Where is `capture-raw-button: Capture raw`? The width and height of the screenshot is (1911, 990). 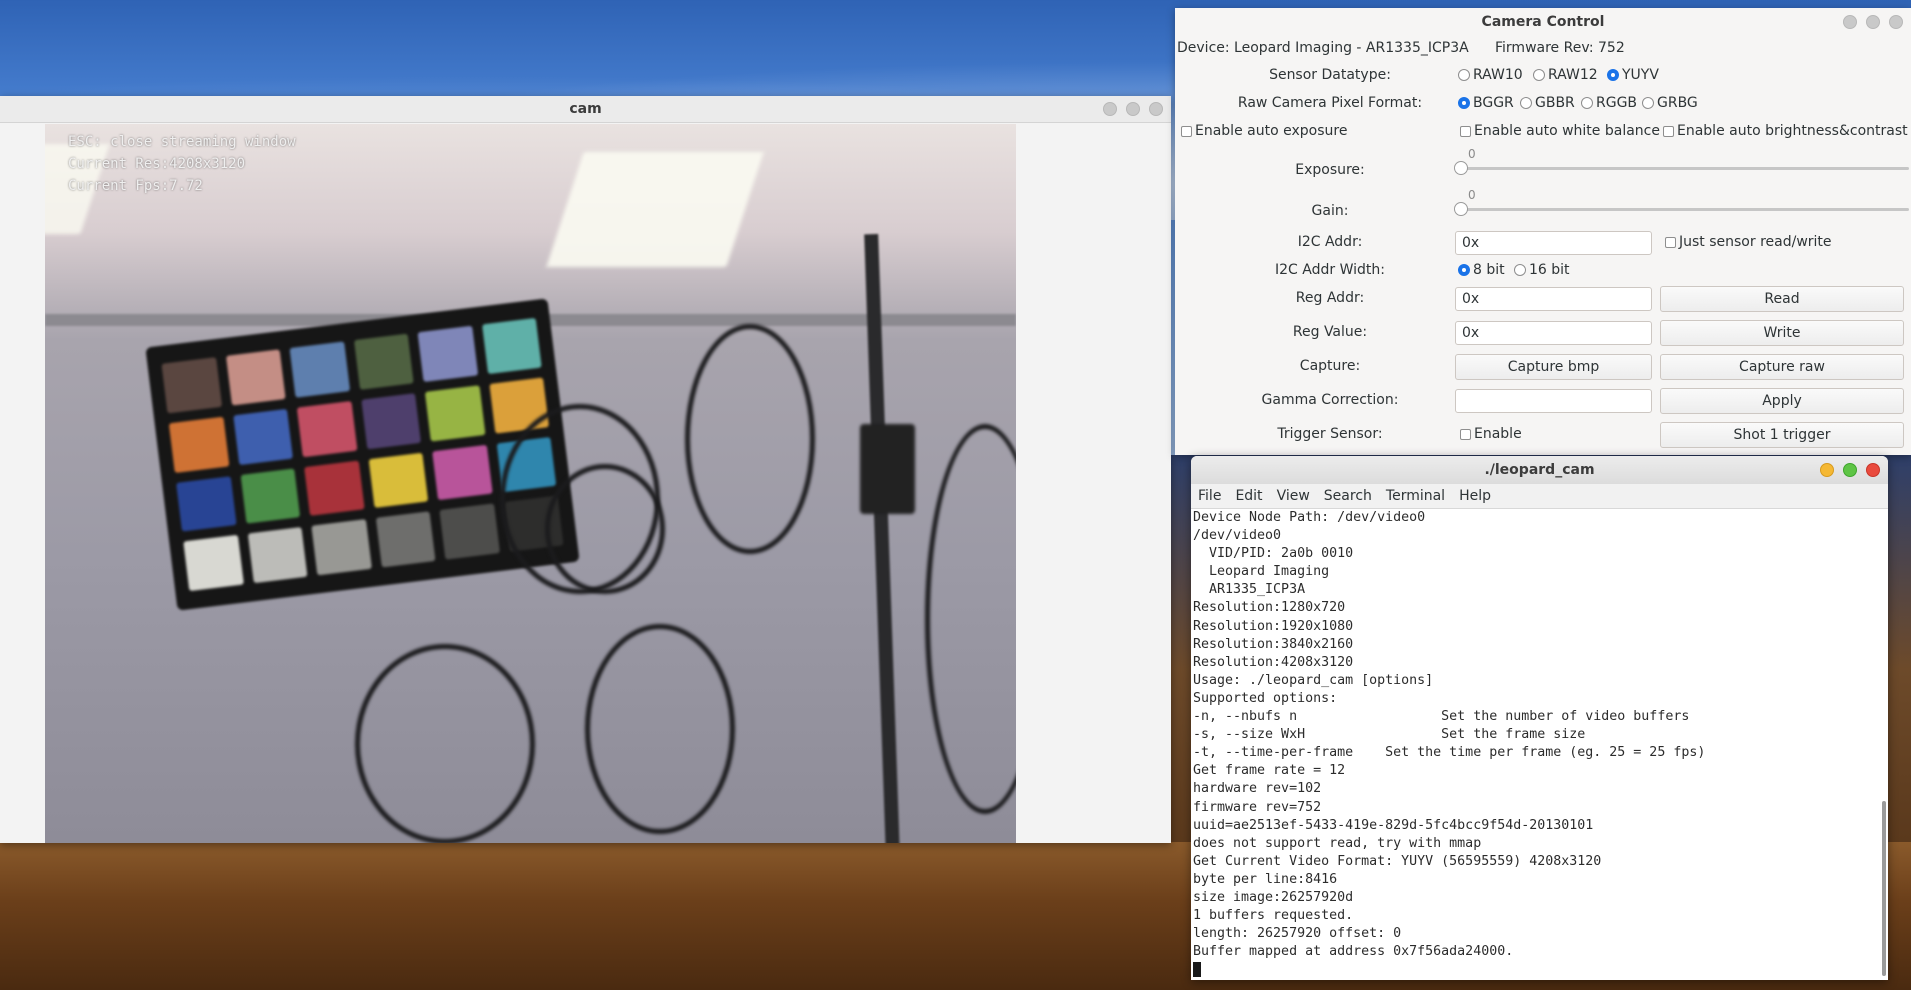 capture-raw-button: Capture raw is located at coordinates (1782, 367).